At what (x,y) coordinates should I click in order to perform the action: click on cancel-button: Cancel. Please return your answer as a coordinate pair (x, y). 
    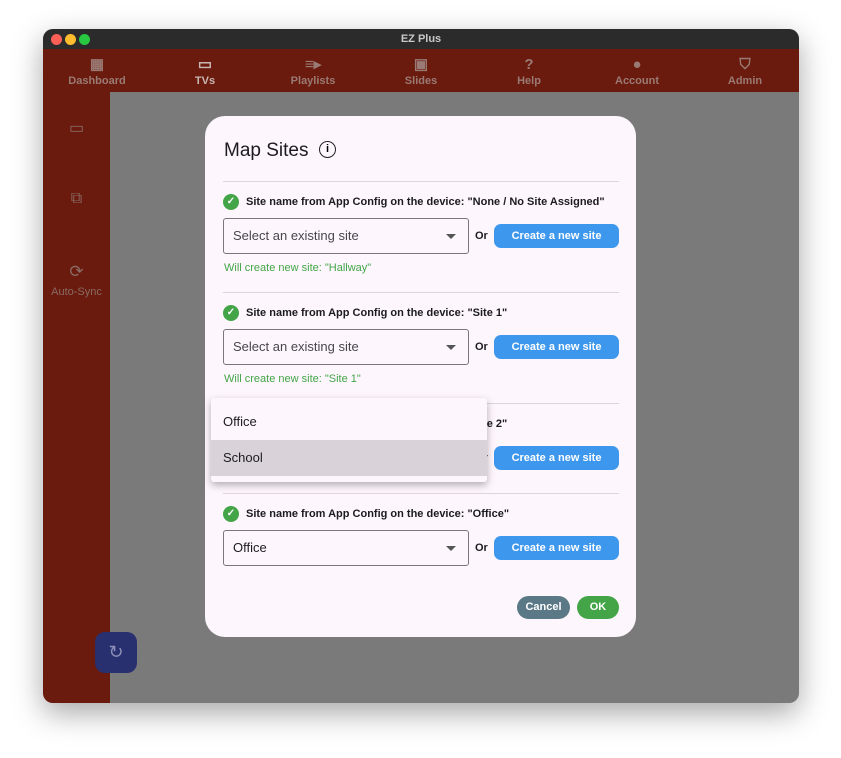
    Looking at the image, I should click on (543, 607).